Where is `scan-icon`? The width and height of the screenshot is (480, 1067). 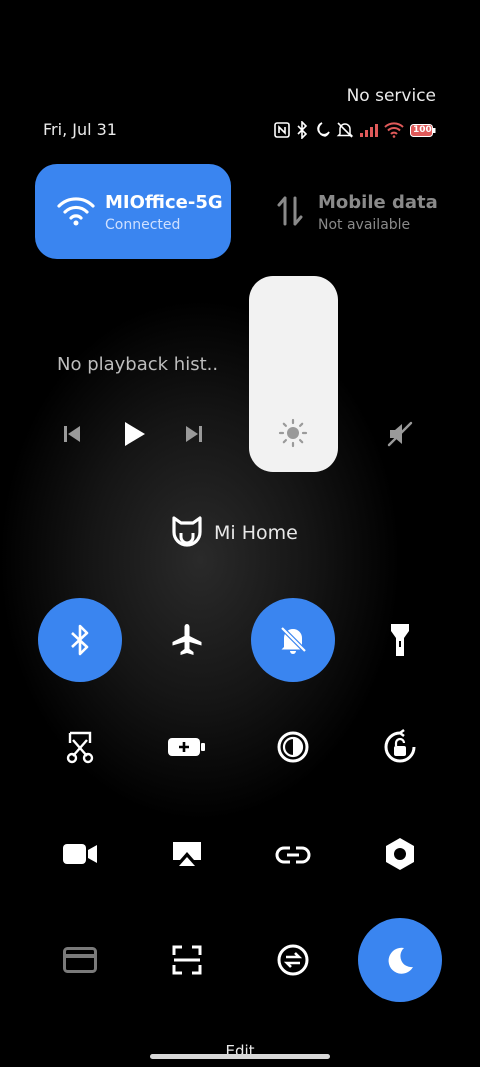 scan-icon is located at coordinates (187, 960).